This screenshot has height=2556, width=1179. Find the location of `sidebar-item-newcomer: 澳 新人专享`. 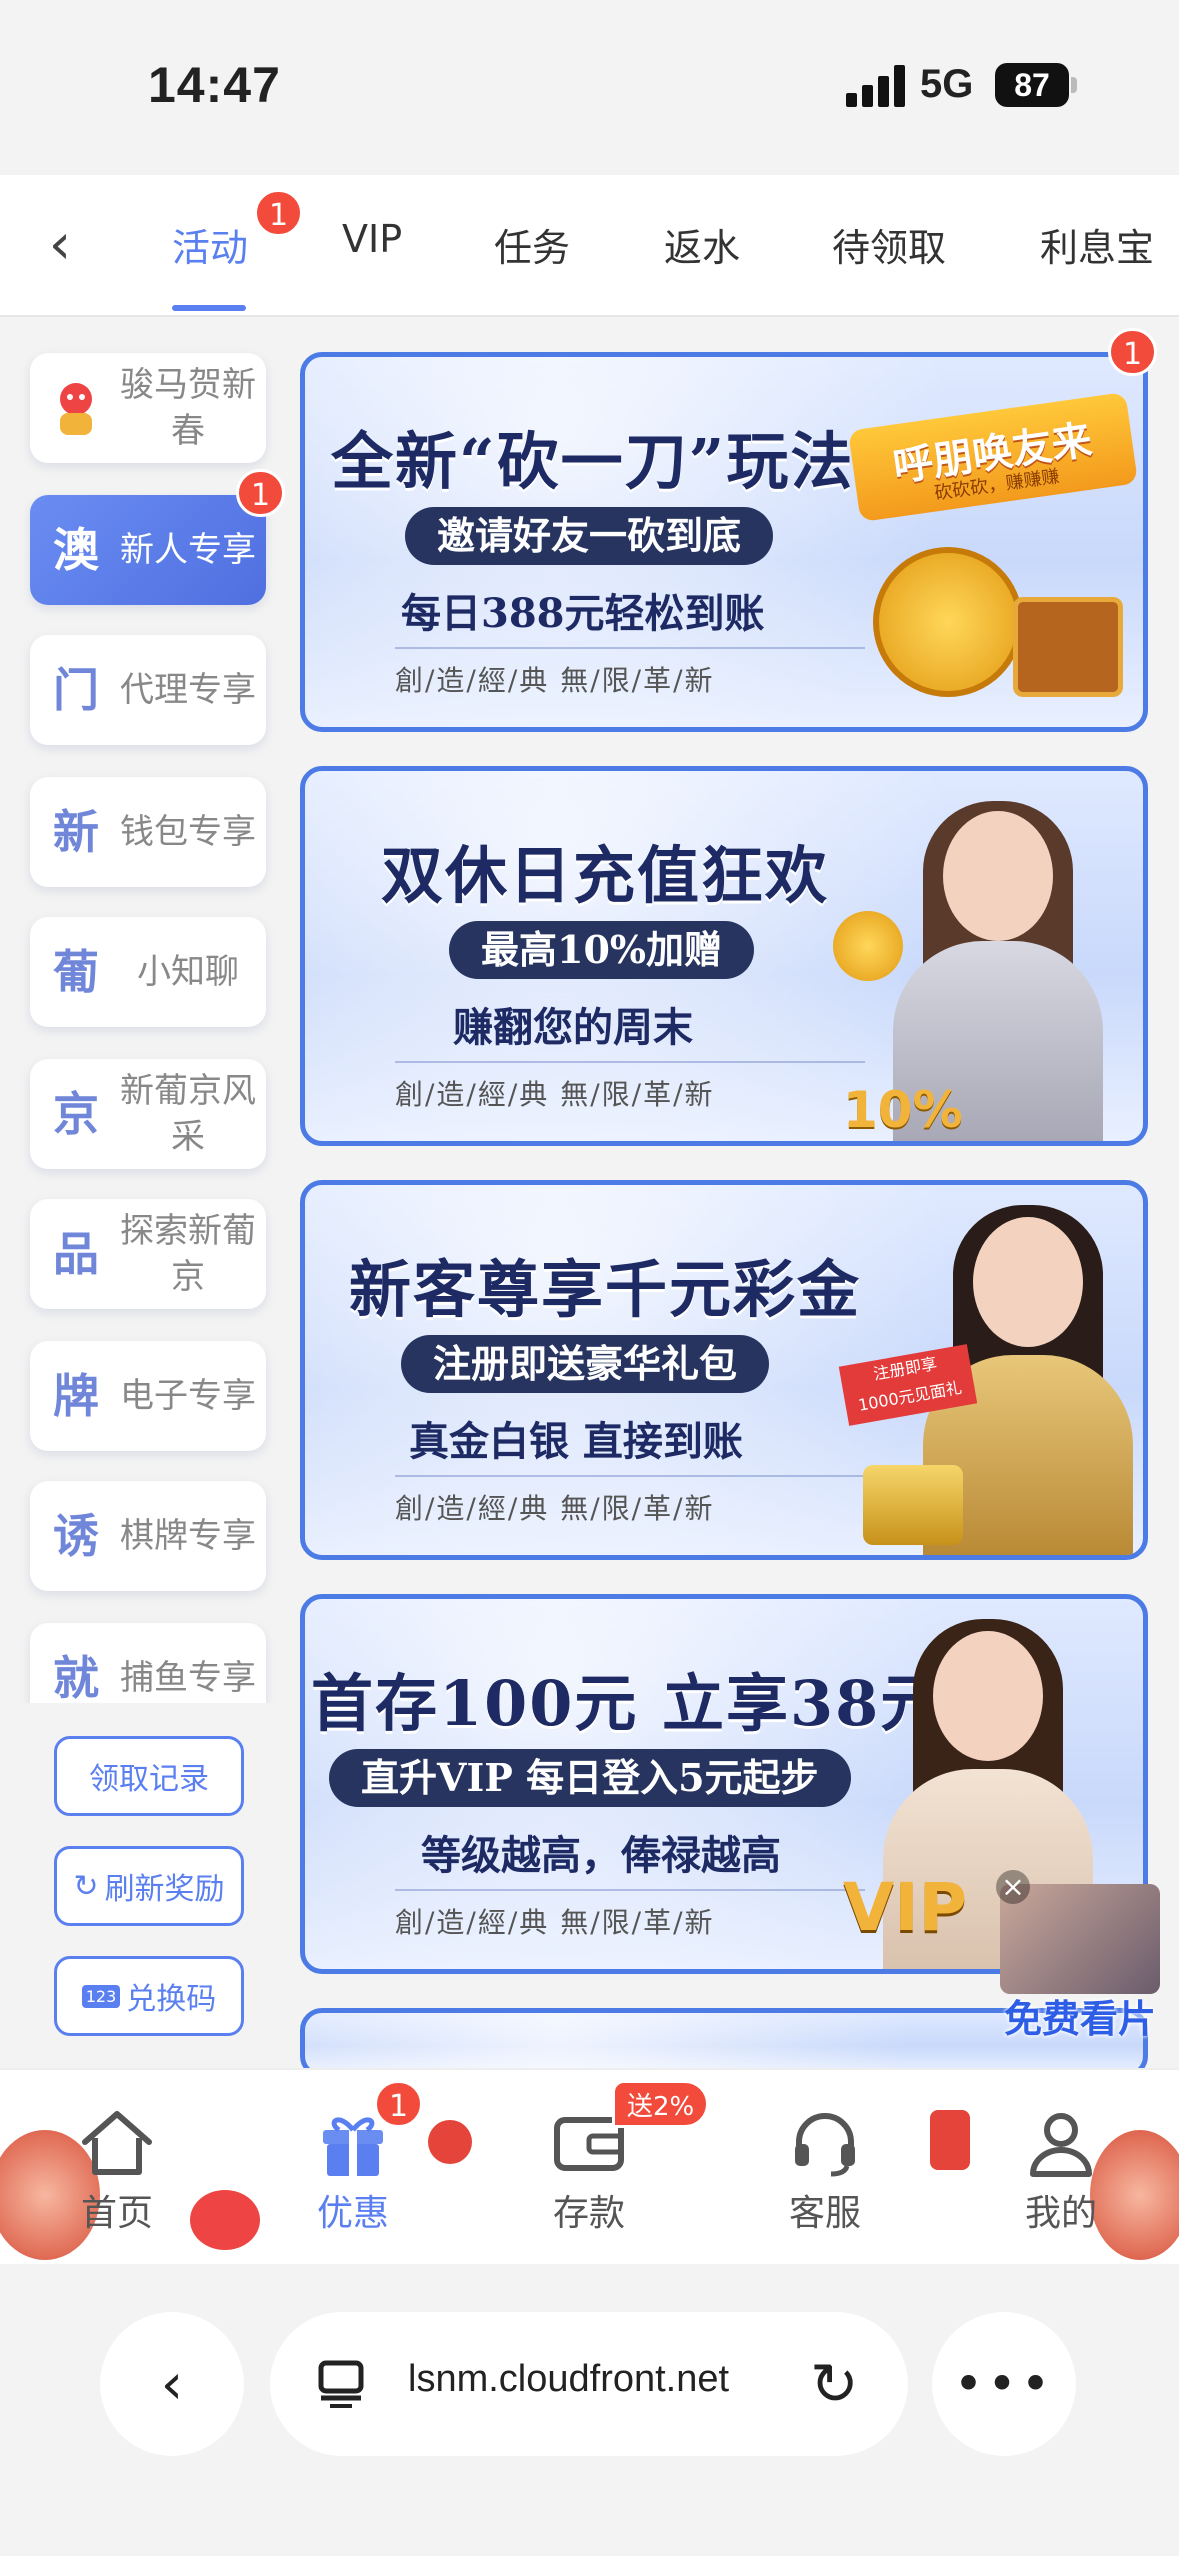

sidebar-item-newcomer: 澳 新人专享 is located at coordinates (148, 550).